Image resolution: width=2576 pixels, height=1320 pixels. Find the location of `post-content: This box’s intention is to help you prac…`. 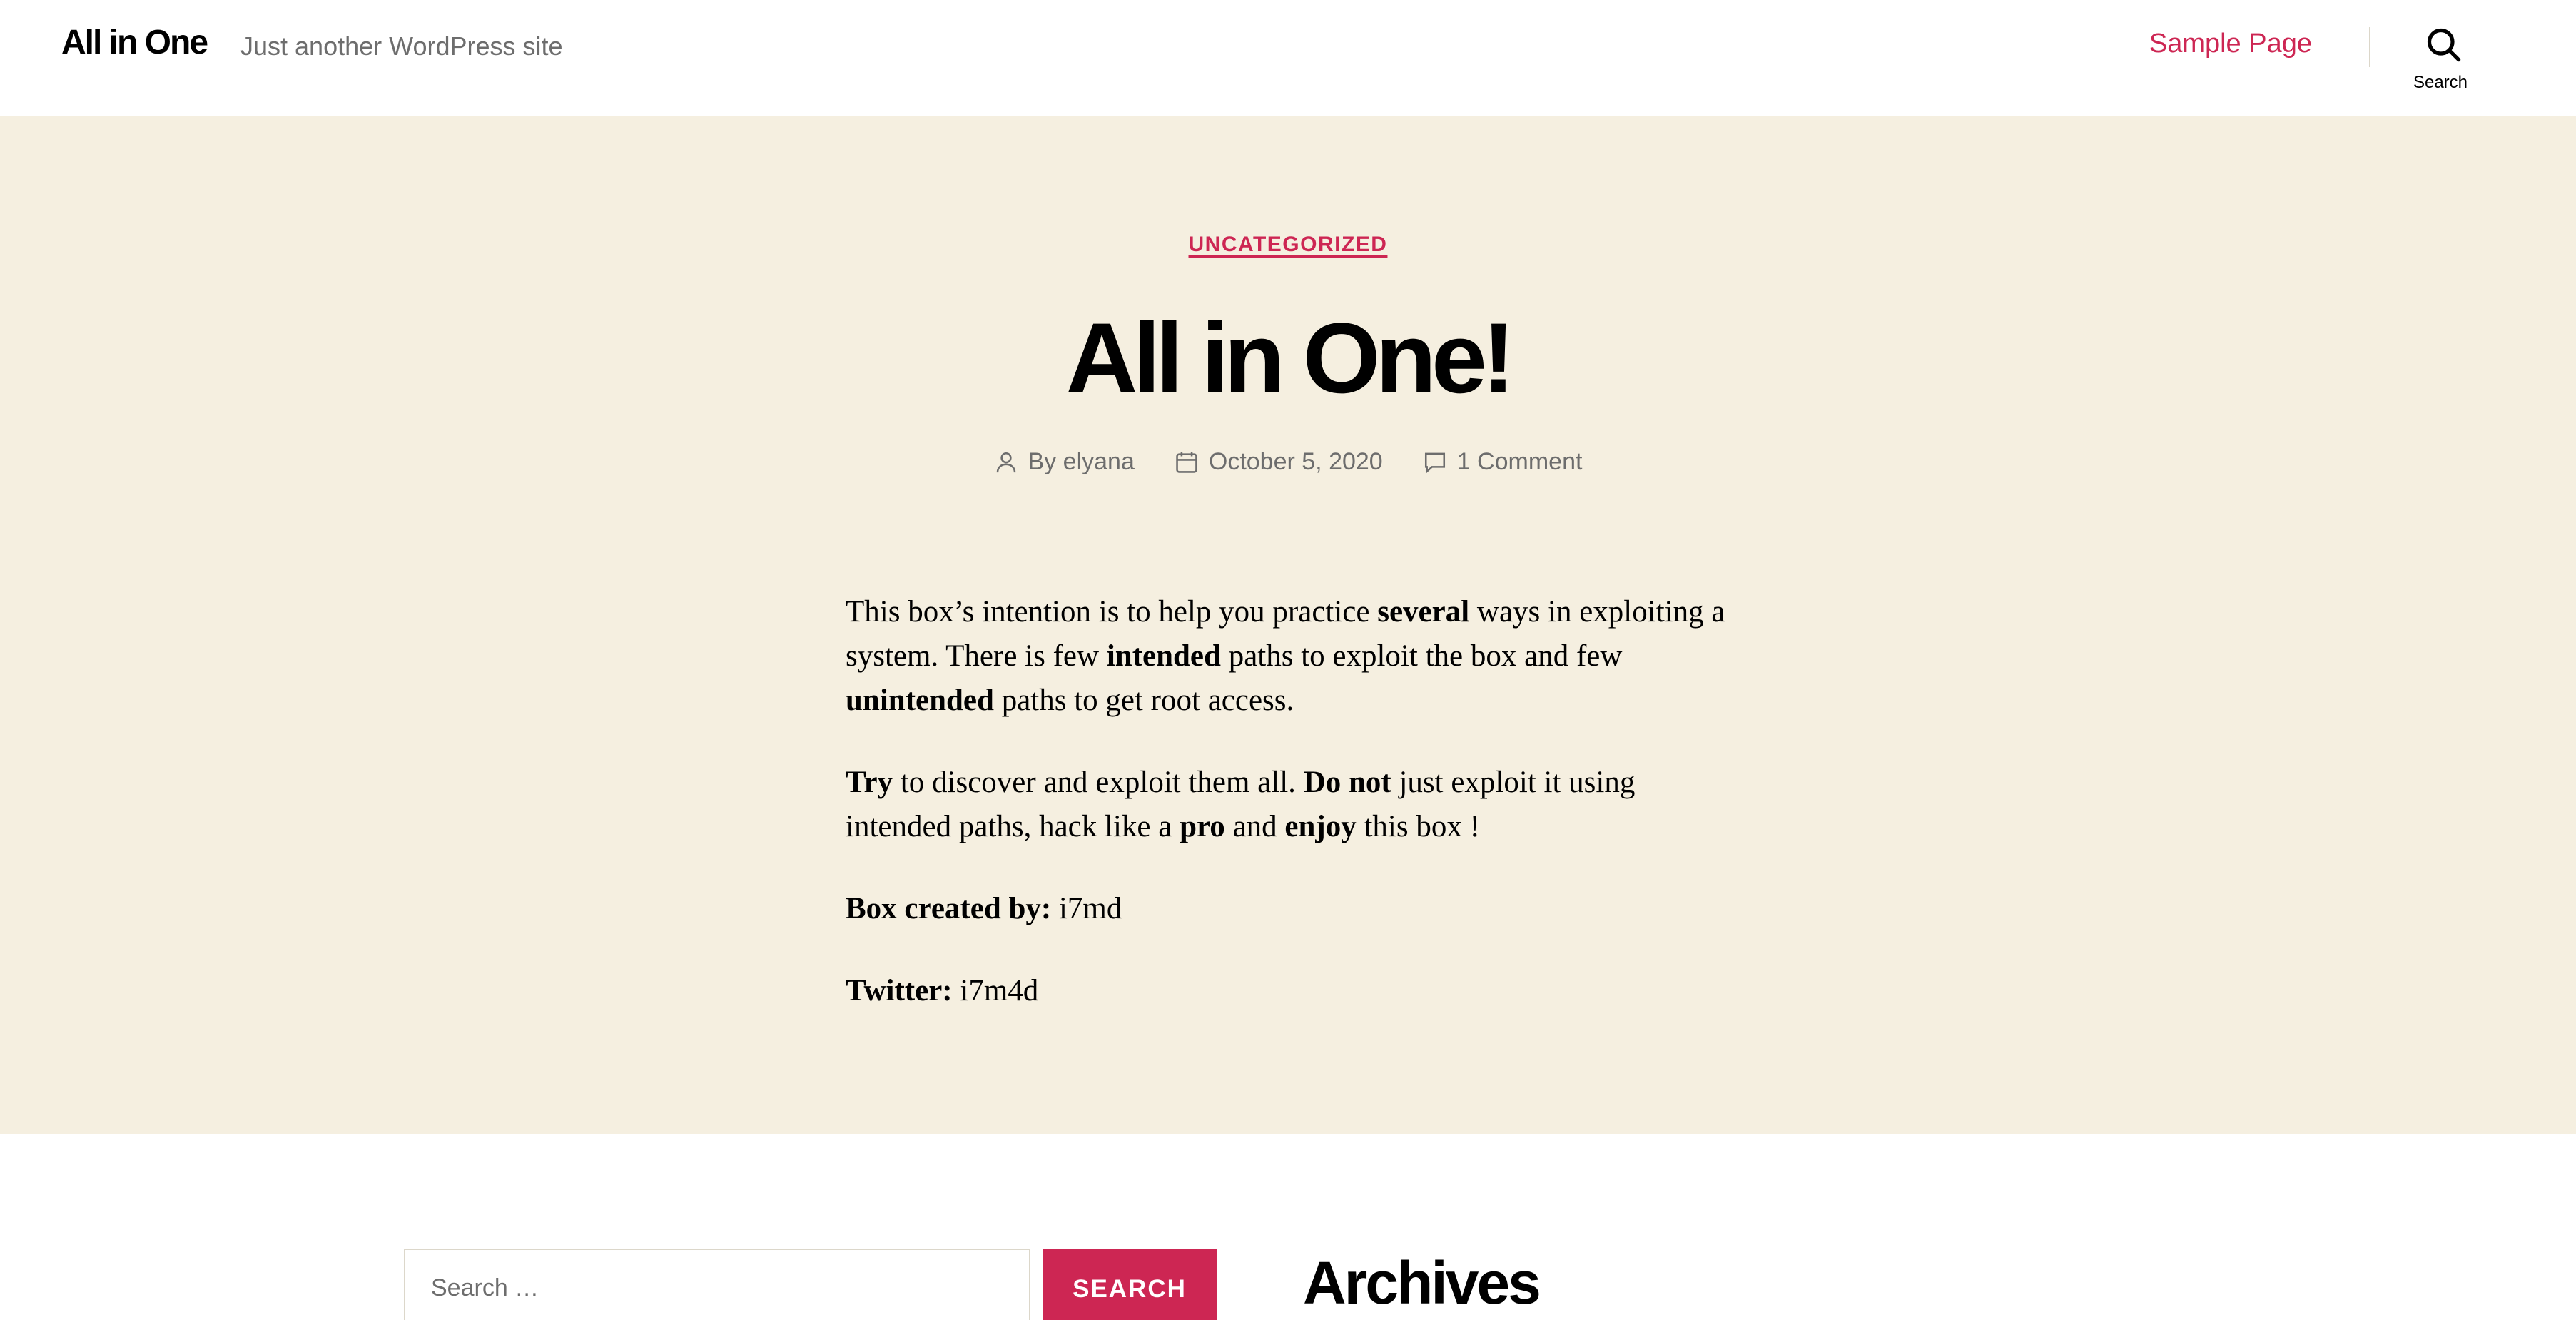

post-content: This box’s intention is to help you prac… is located at coordinates (1295, 821).